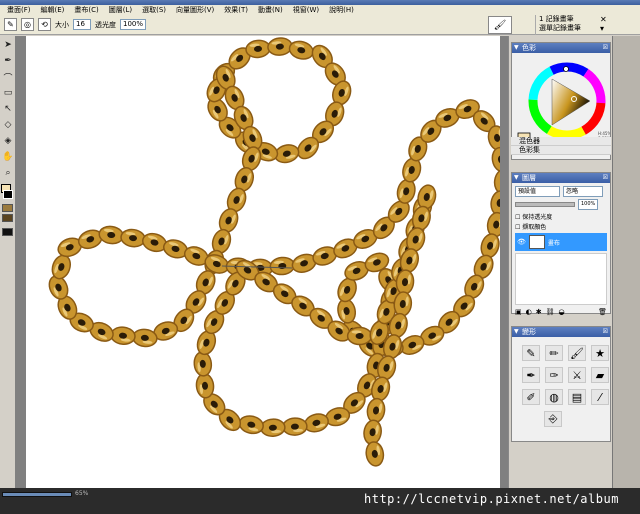 This screenshot has height=514, width=640. What do you see at coordinates (8, 262) in the screenshot?
I see `toolbox: ➤ ✒ ⌒ ▭ ↖ ◇ ◈ ✋ ⌕` at bounding box center [8, 262].